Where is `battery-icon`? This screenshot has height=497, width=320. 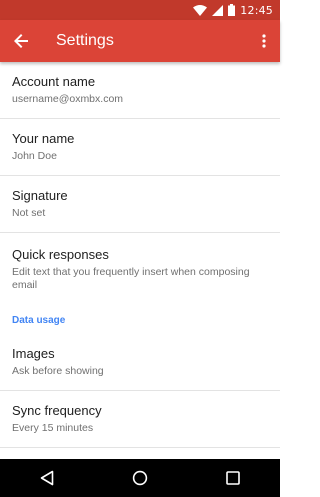
battery-icon is located at coordinates (232, 10).